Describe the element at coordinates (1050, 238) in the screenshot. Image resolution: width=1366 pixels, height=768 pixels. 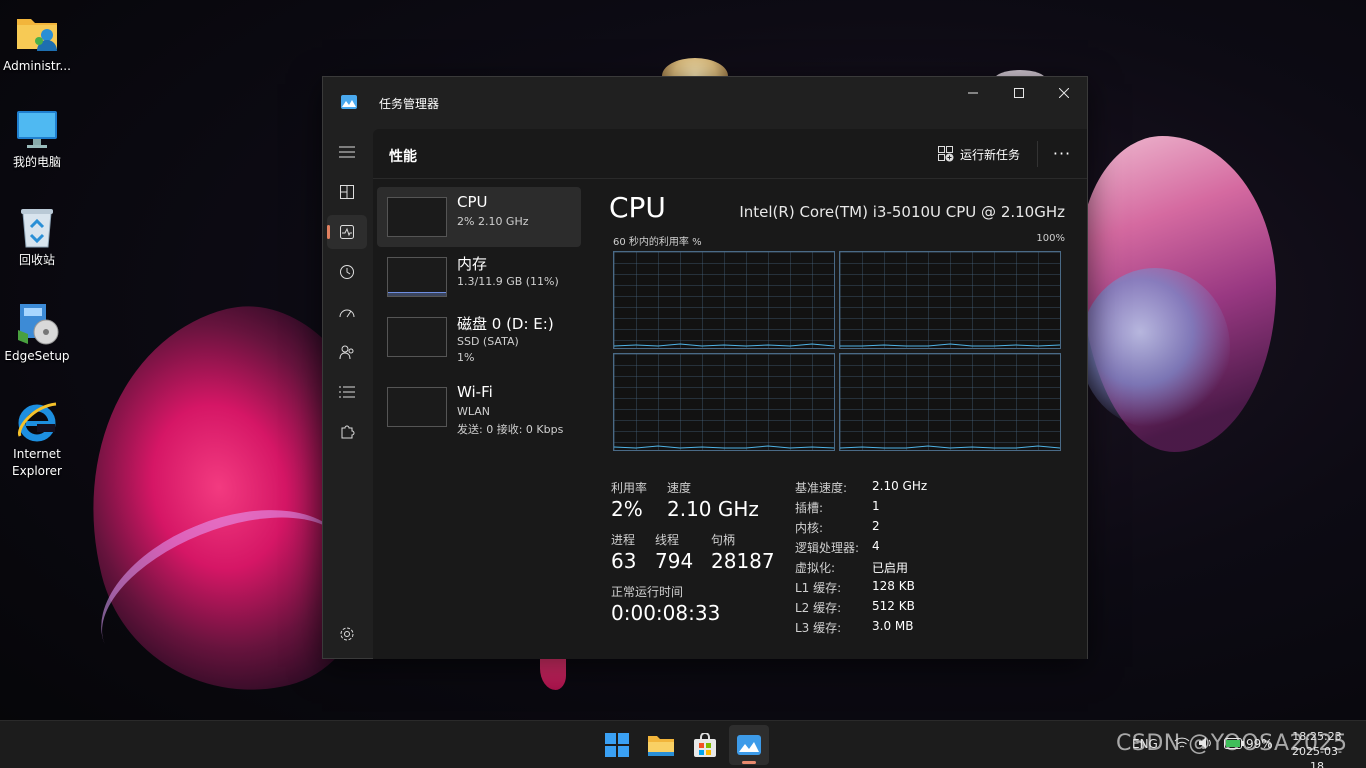
I see `graph-max-label: 100%` at that location.